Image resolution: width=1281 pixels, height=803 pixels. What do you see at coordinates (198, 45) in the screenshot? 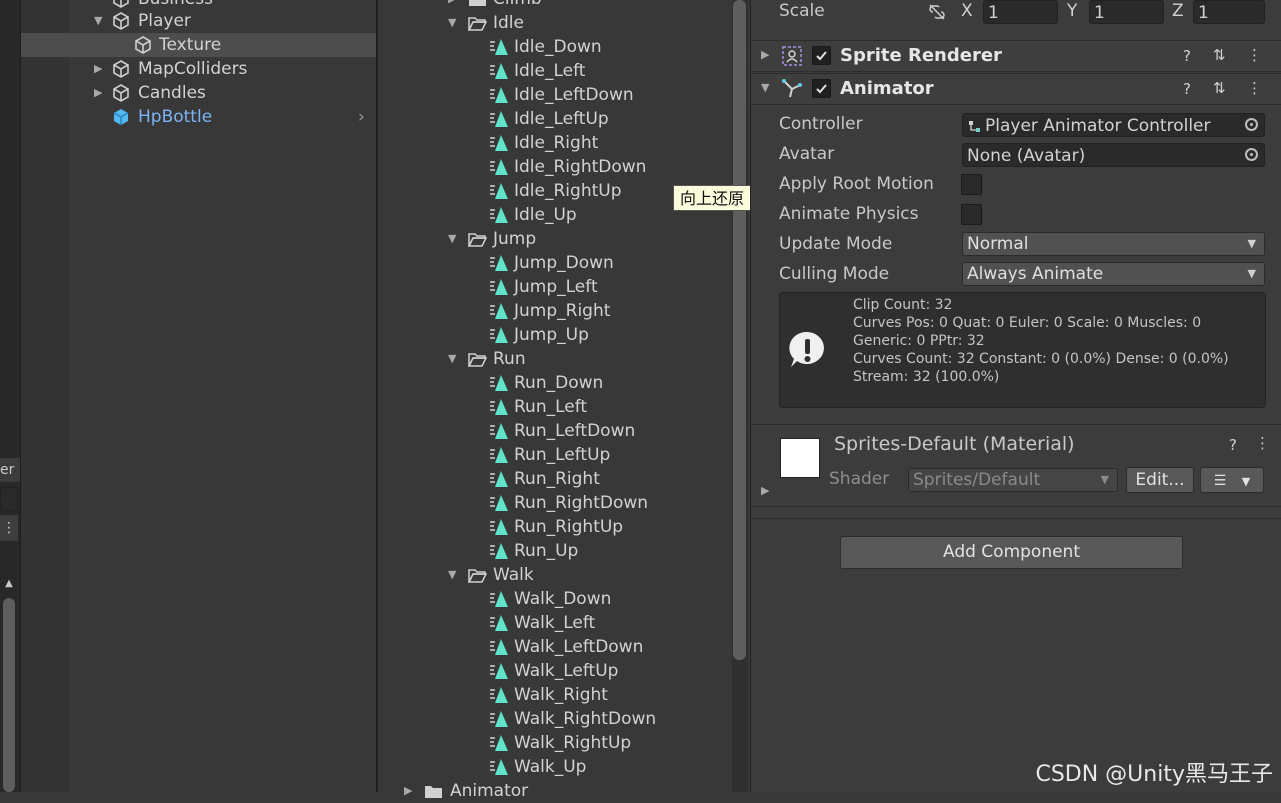
I see `hierarchy-item-texture: Texture` at bounding box center [198, 45].